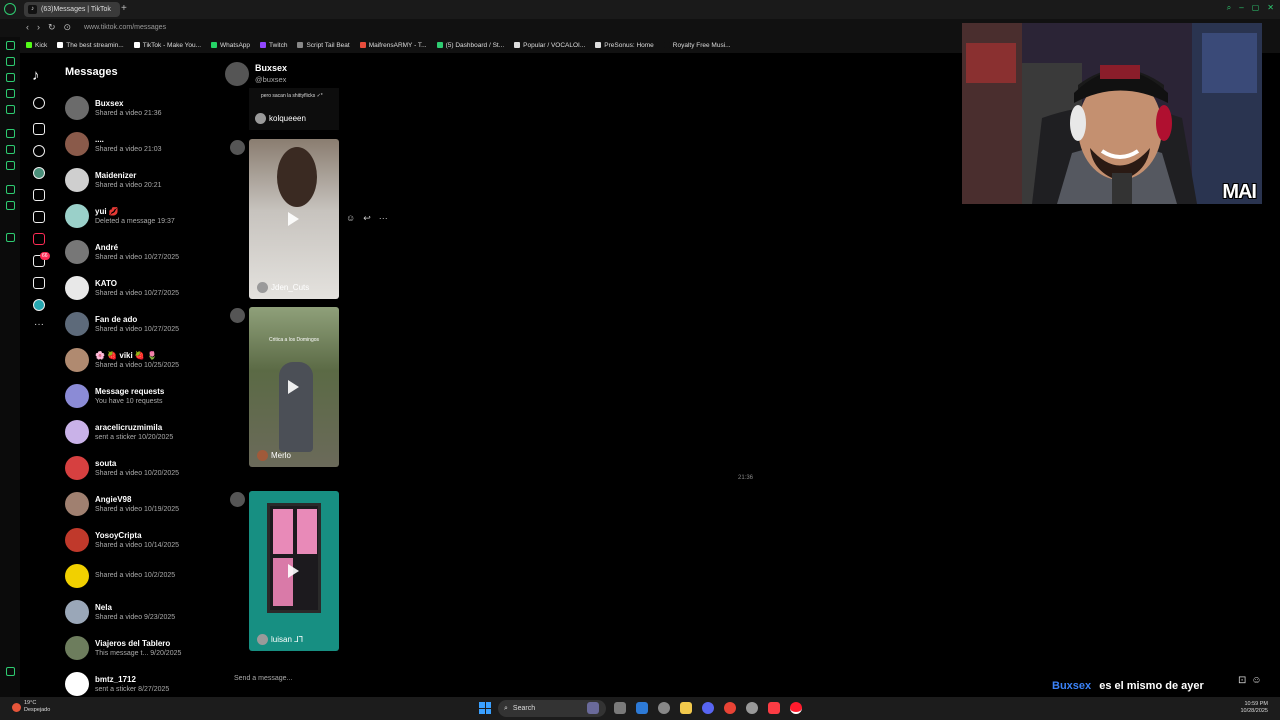 The image size is (1280, 720). Describe the element at coordinates (140, 216) in the screenshot. I see `conversation-item: yui 💋 Deleted a message 19:37` at that location.